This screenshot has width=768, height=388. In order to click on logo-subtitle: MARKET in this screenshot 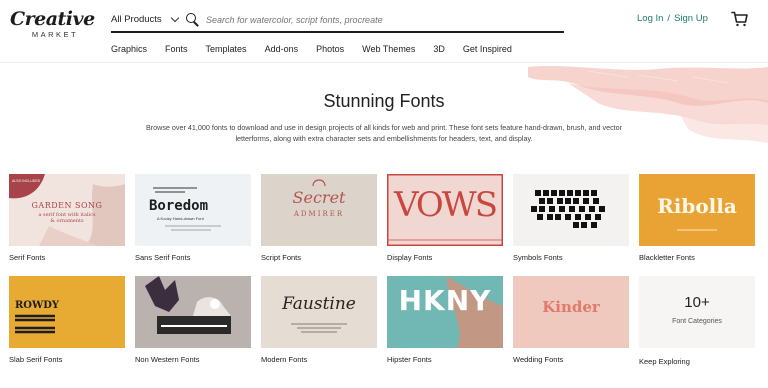, I will do `click(55, 34)`.